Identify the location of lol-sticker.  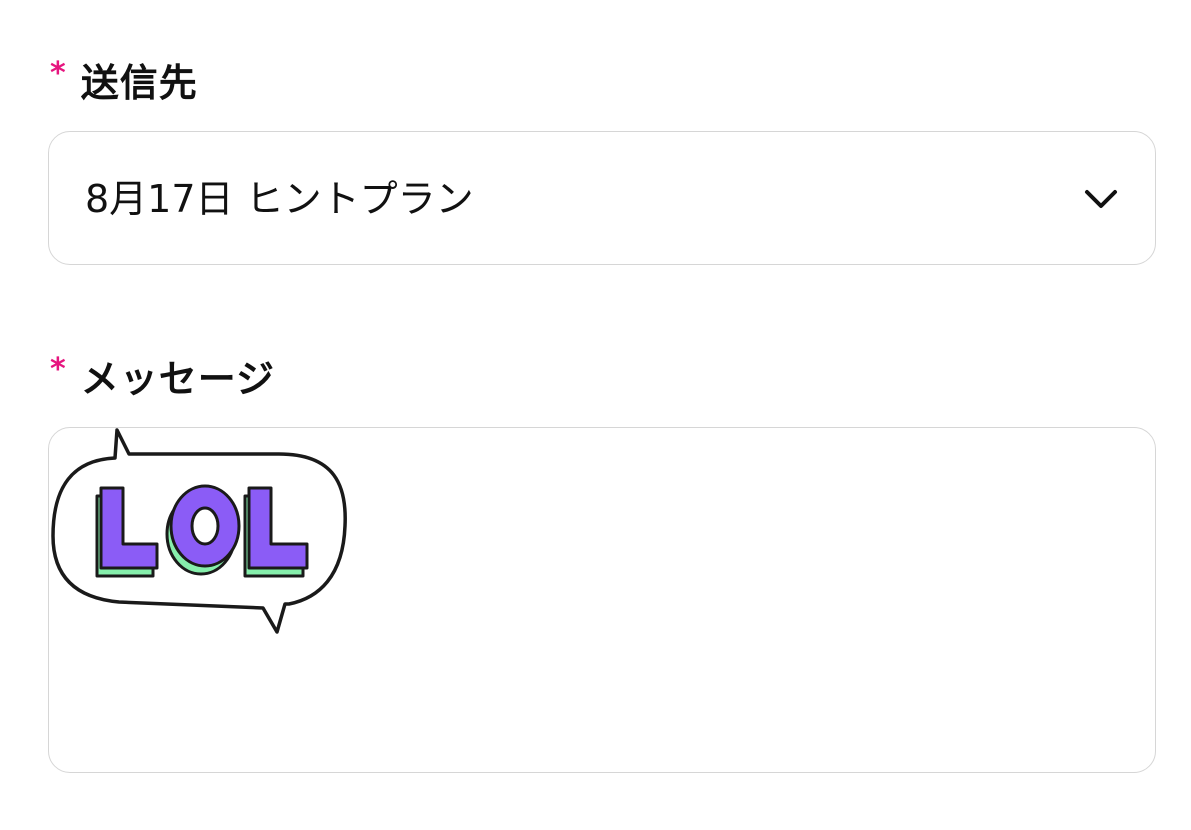
(199, 532).